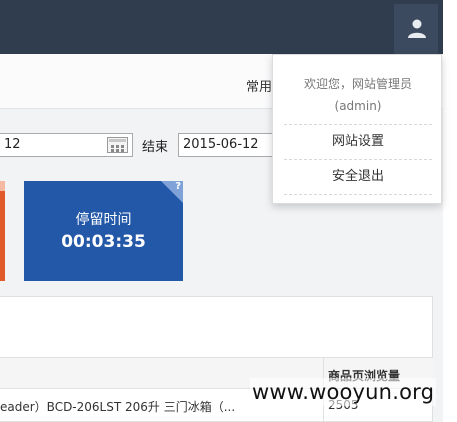 This screenshot has width=457, height=422. What do you see at coordinates (117, 145) in the screenshot?
I see `calendar-icon` at bounding box center [117, 145].